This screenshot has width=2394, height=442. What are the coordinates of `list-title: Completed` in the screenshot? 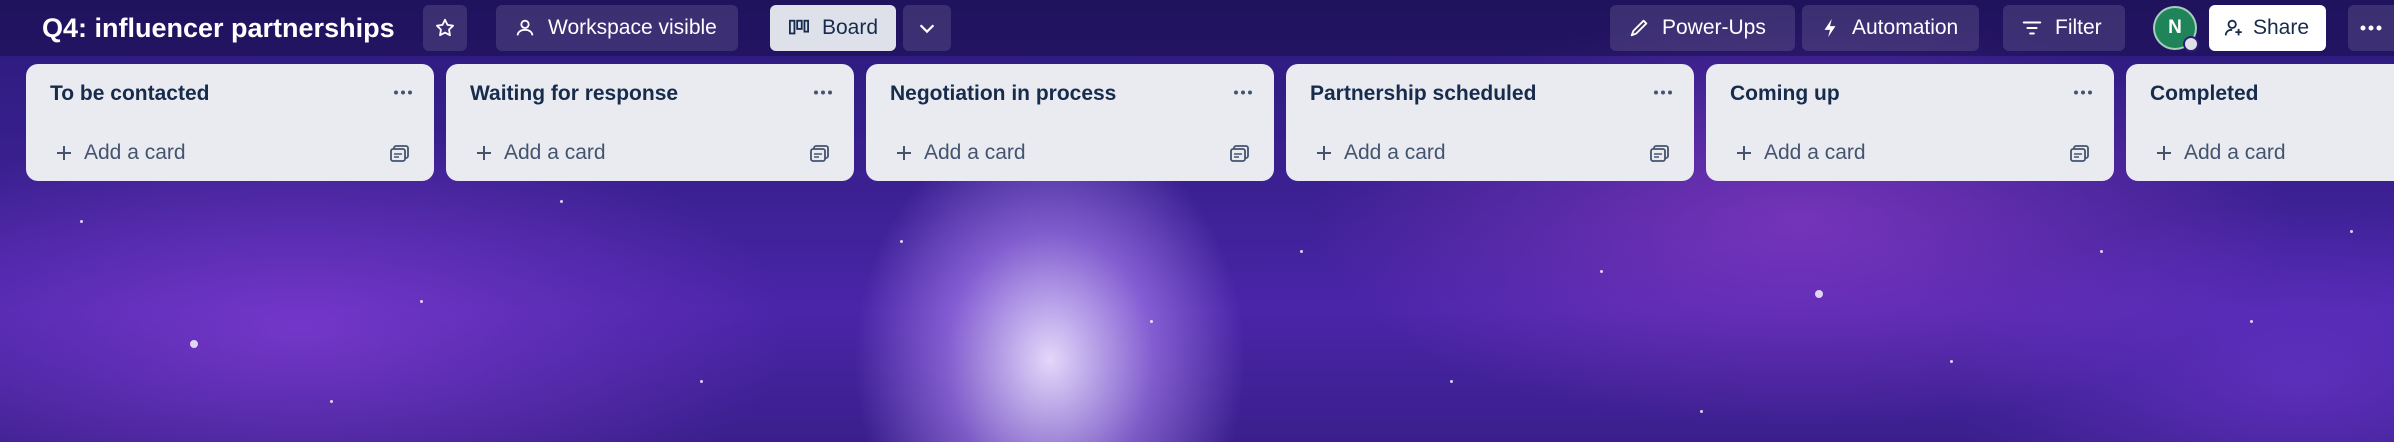 It's located at (2204, 94).